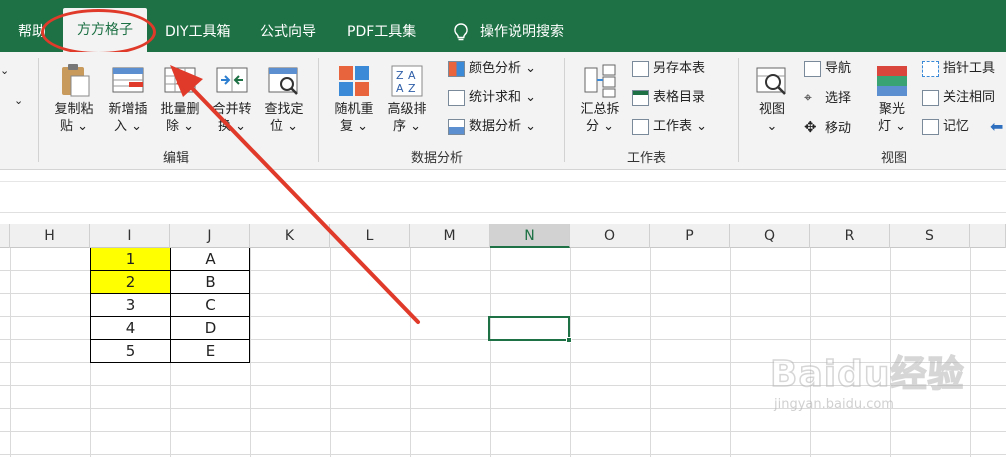  What do you see at coordinates (808, 98) in the screenshot?
I see `select-cursor-icon: ⌖` at bounding box center [808, 98].